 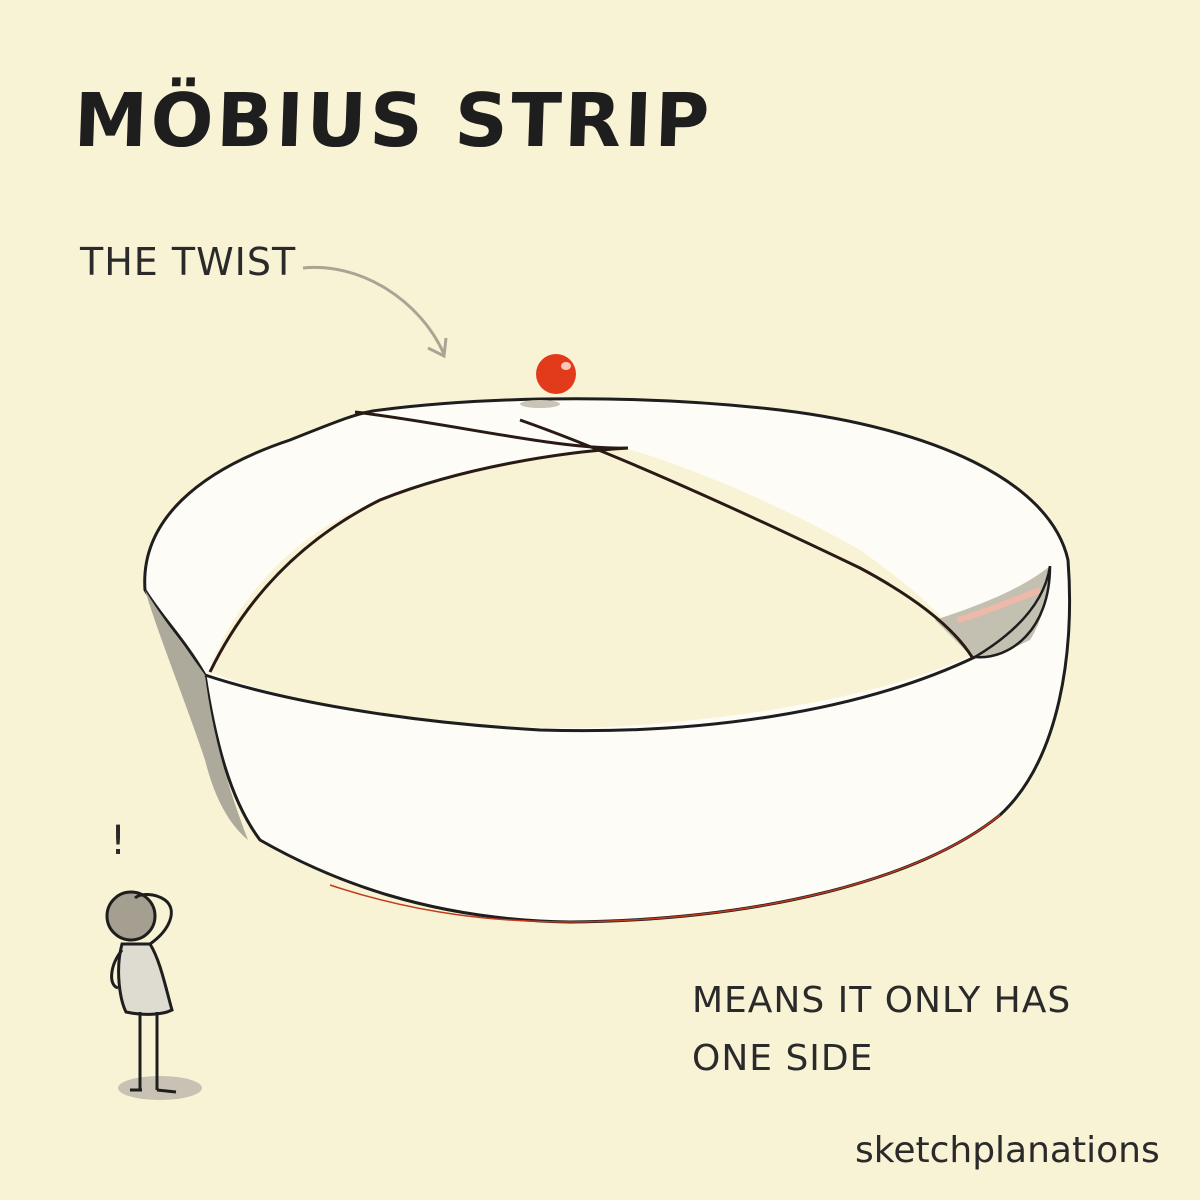 I want to click on ball-shadow, so click(x=540, y=404).